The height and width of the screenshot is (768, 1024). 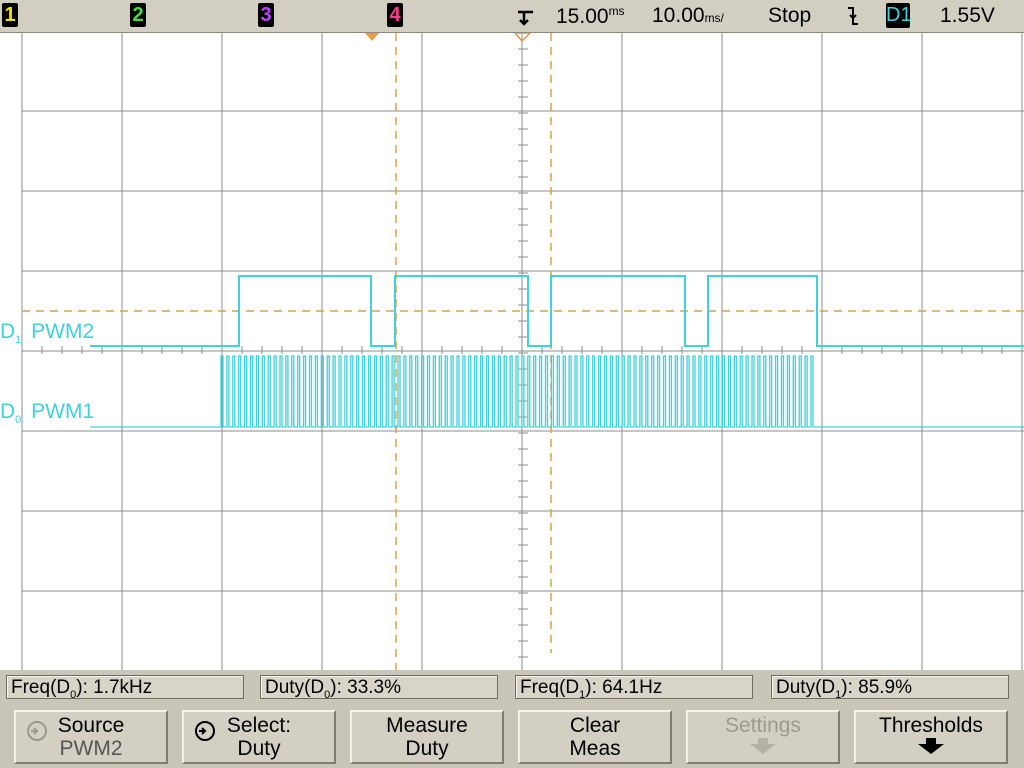 I want to click on select-softkey: Select: Duty, so click(x=259, y=737).